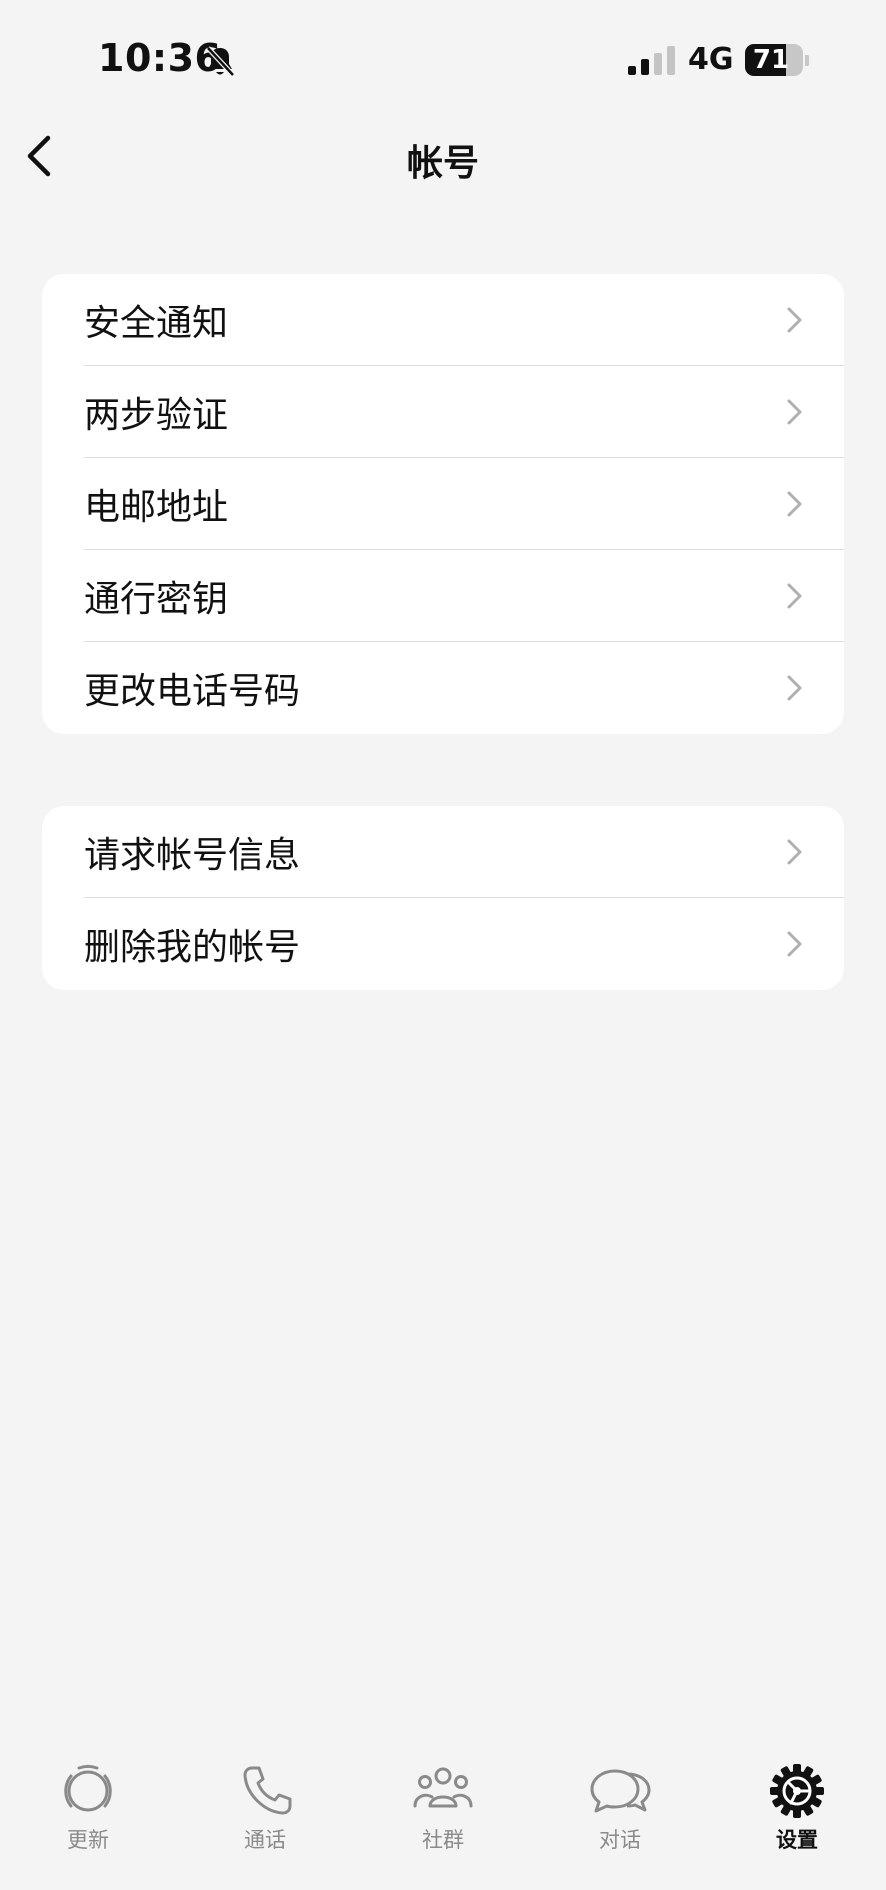 The image size is (886, 1890). I want to click on tab-label: 通话, so click(265, 1840).